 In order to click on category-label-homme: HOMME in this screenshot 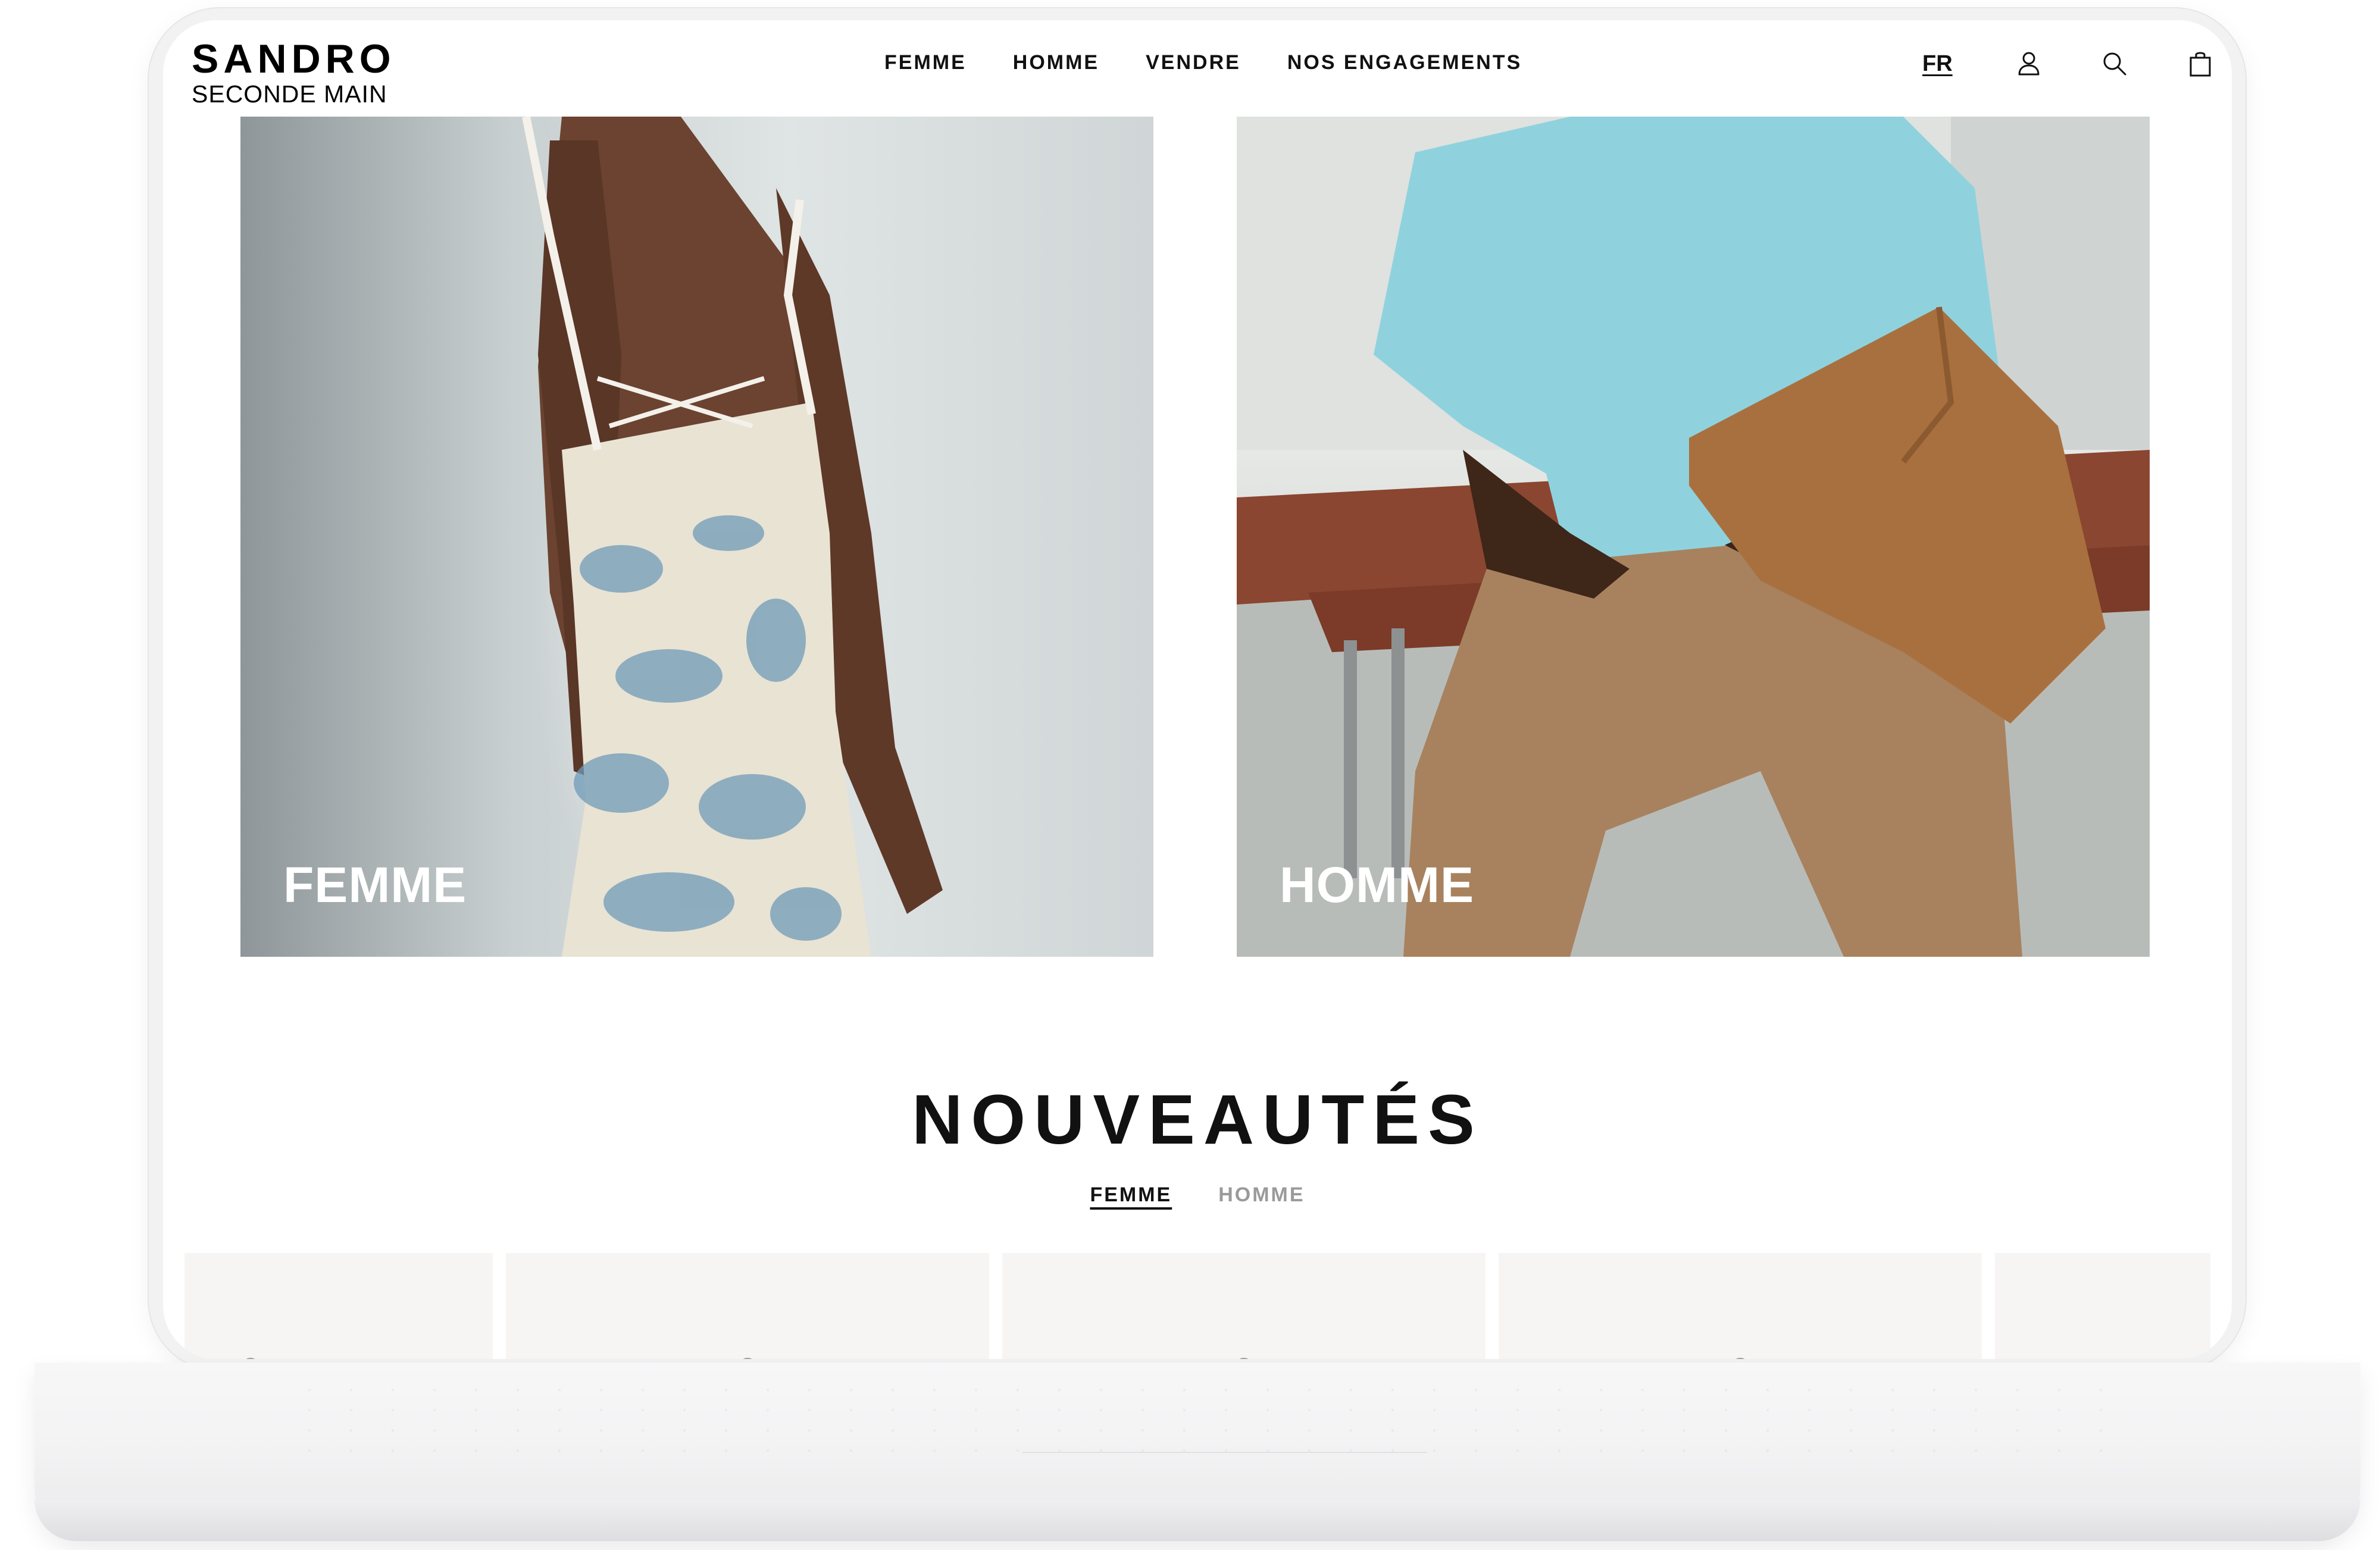, I will do `click(1377, 885)`.